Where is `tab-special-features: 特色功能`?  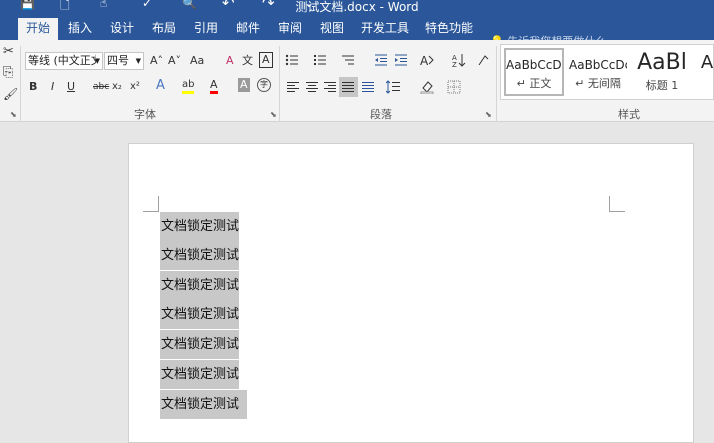
tab-special-features: 特色功能 is located at coordinates (449, 29).